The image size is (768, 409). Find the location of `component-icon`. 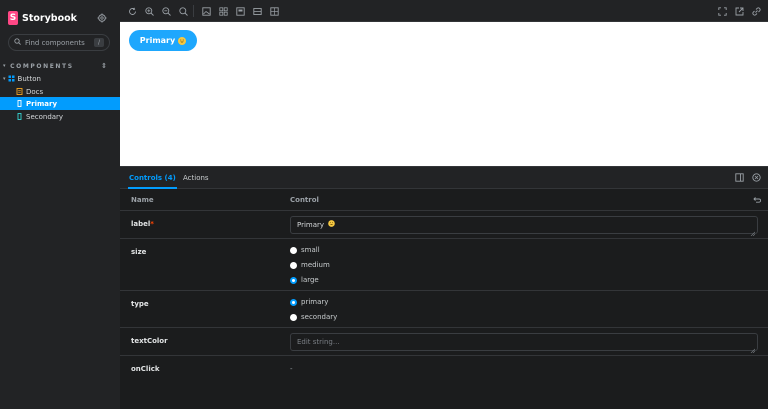

component-icon is located at coordinates (11, 78).